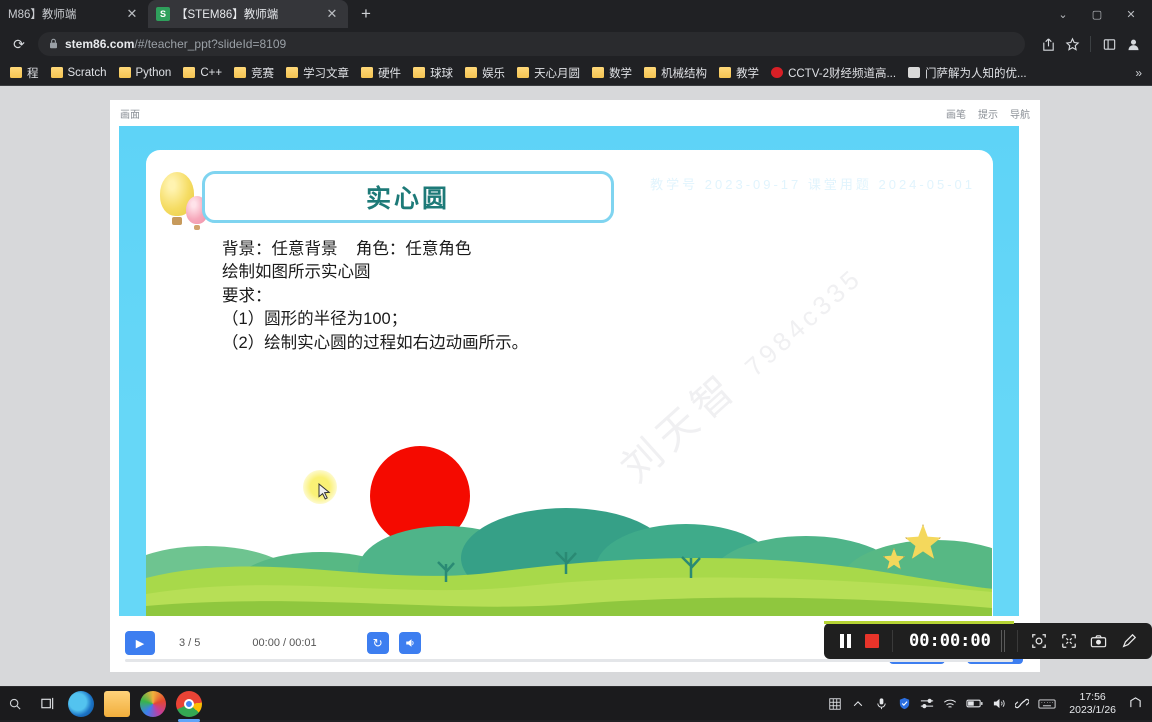  I want to click on settings-slider-icon, so click(927, 703).